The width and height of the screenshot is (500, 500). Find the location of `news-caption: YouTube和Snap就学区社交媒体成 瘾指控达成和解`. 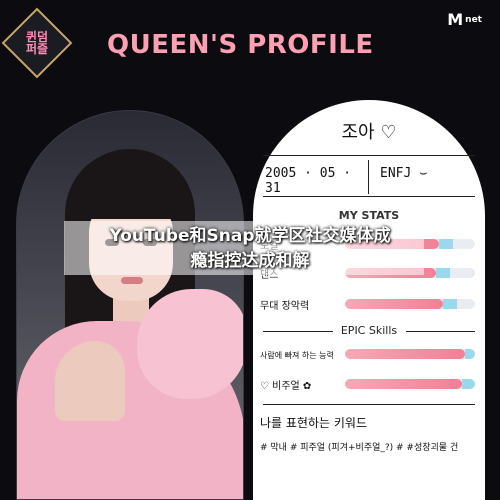

news-caption: YouTube和Snap就学区社交媒体成 瘾指控达成和解 is located at coordinates (250, 248).